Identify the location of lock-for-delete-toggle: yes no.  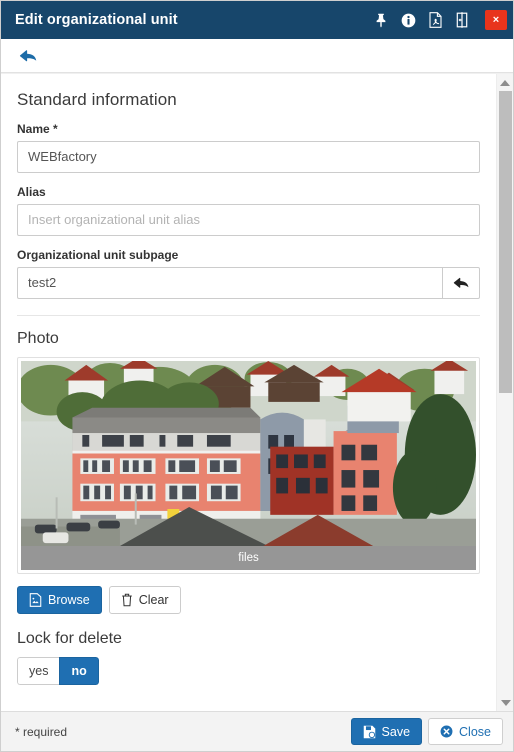
(58, 671).